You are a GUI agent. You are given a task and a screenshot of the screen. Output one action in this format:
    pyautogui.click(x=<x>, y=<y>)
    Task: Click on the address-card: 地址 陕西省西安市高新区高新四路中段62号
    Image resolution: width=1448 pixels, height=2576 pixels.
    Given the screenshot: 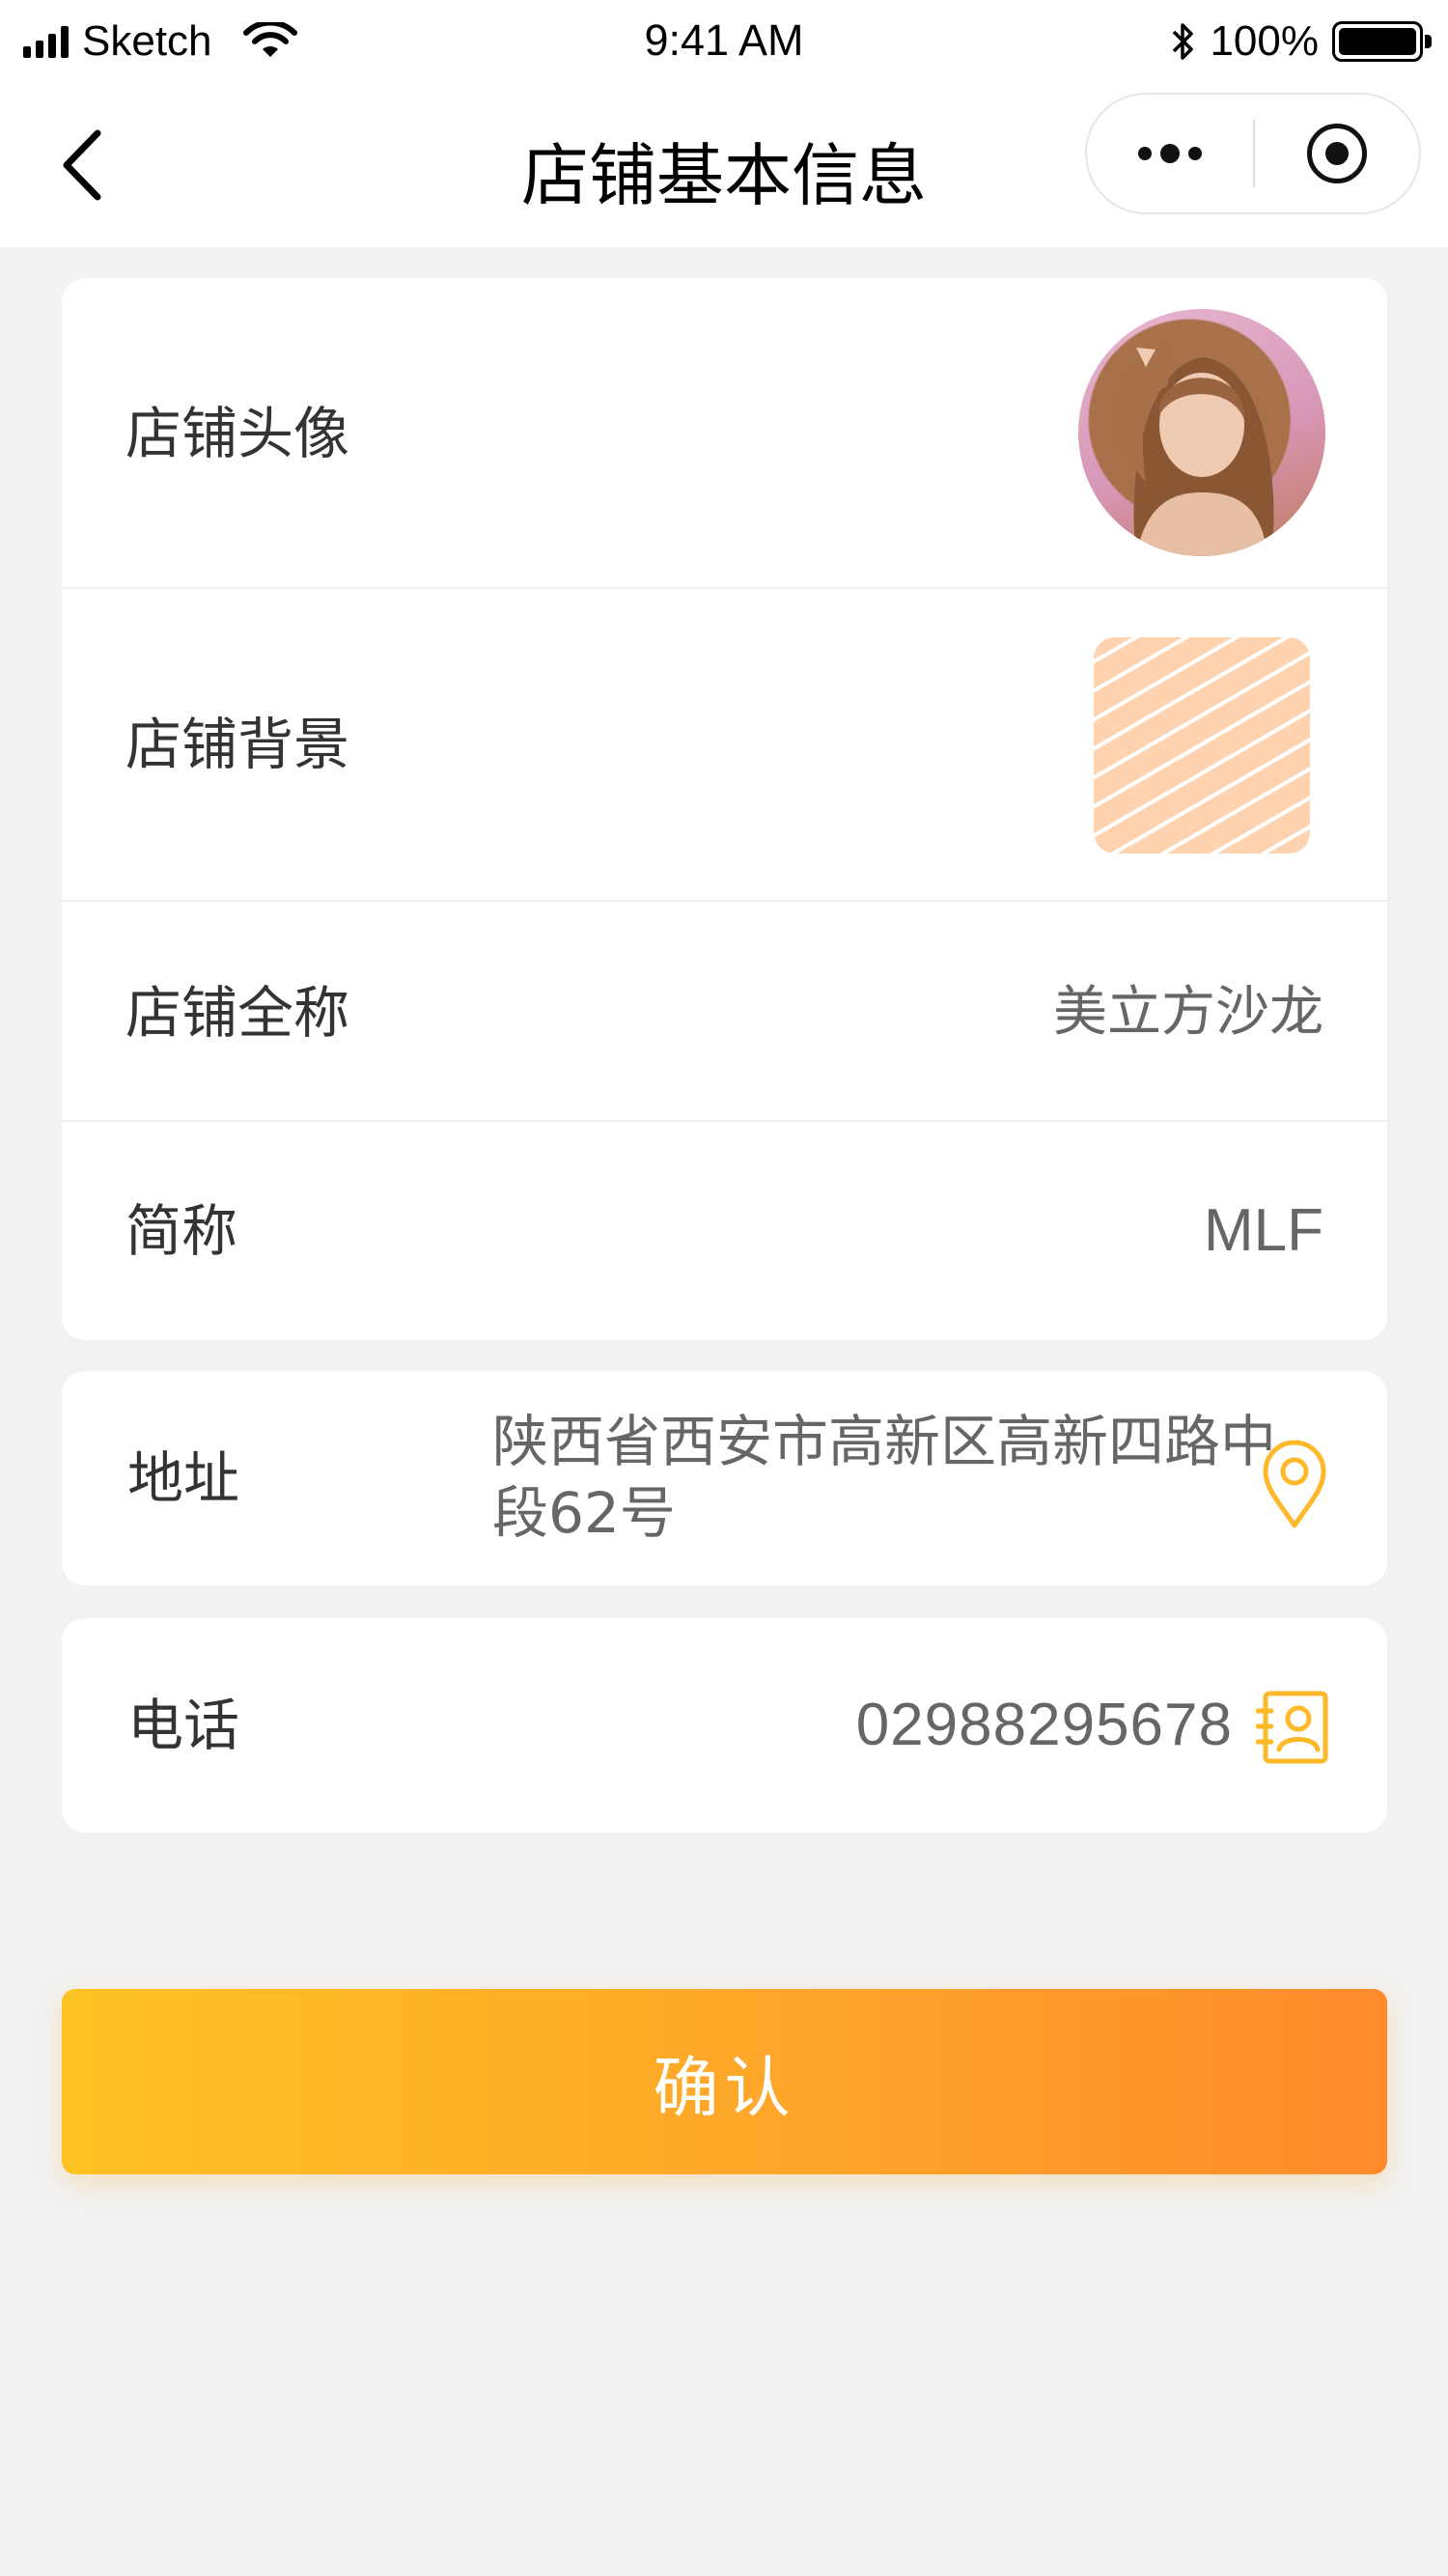 What is the action you would take?
    pyautogui.click(x=725, y=1478)
    